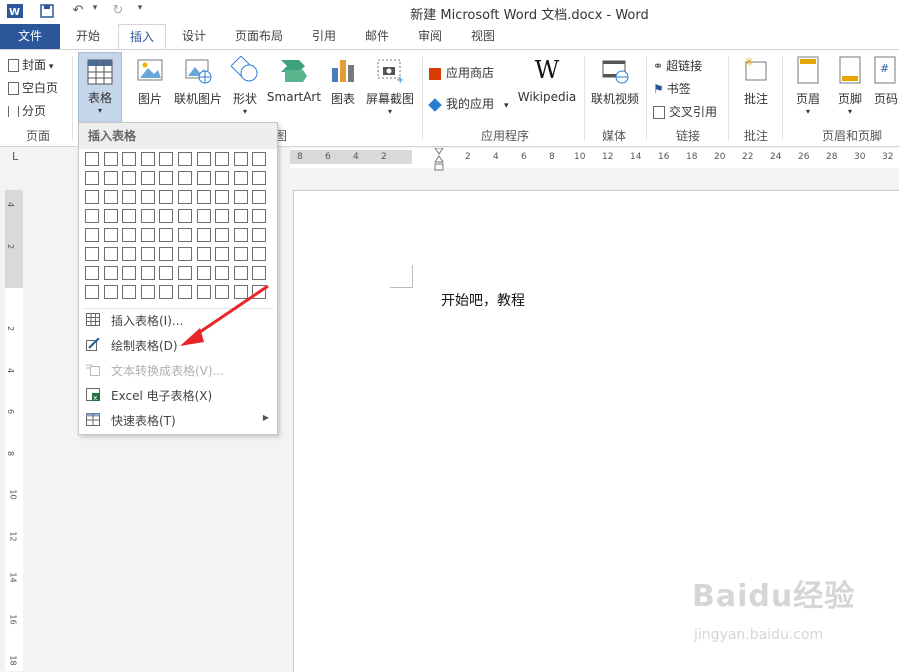 The width and height of the screenshot is (899, 672). What do you see at coordinates (194, 36) in the screenshot?
I see `tab-design: 设计` at bounding box center [194, 36].